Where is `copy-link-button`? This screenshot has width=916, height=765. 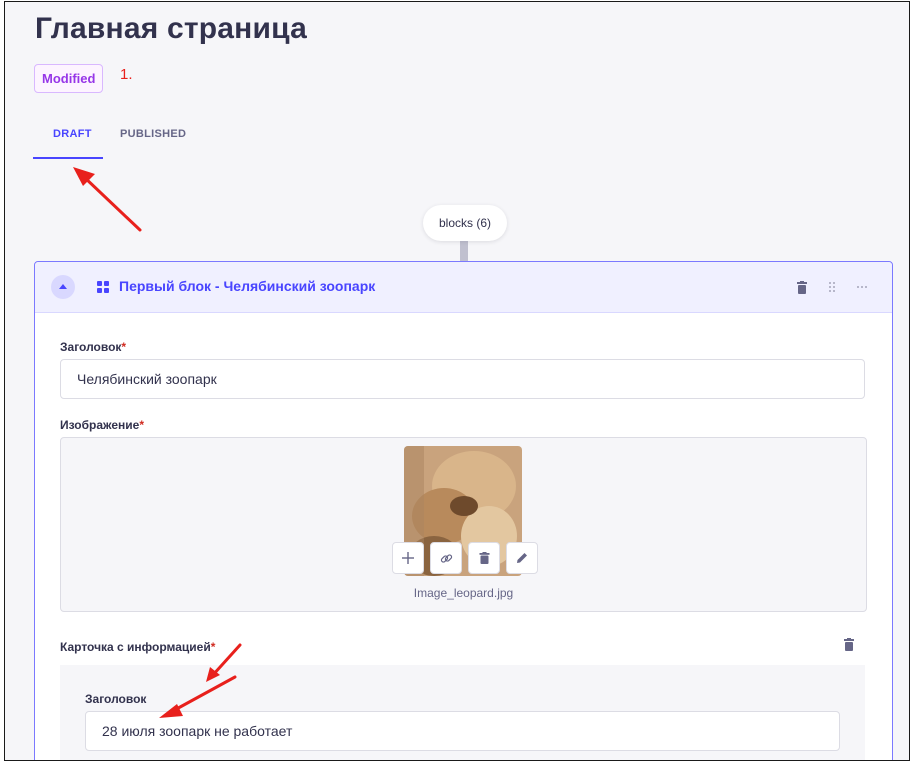 copy-link-button is located at coordinates (446, 558).